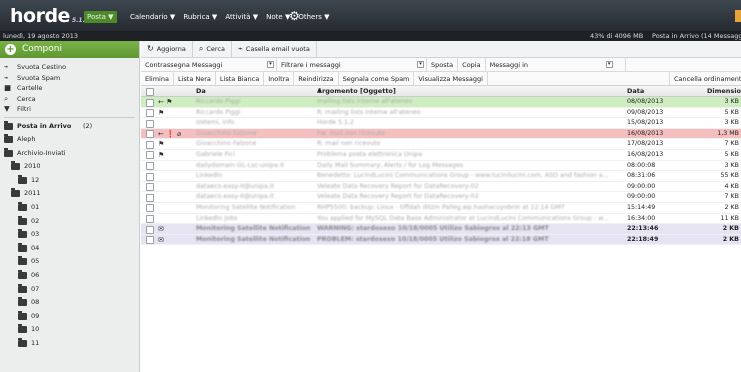 Image resolution: width=741 pixels, height=372 pixels. I want to click on menu-rubrica: Rubrica ▼, so click(200, 17).